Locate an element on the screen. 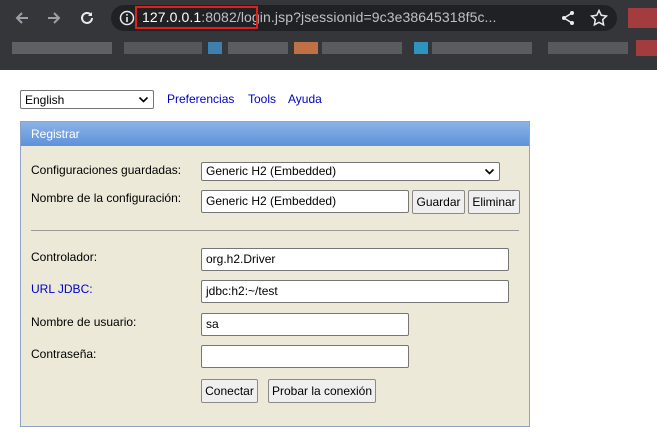  reload-button is located at coordinates (87, 18).